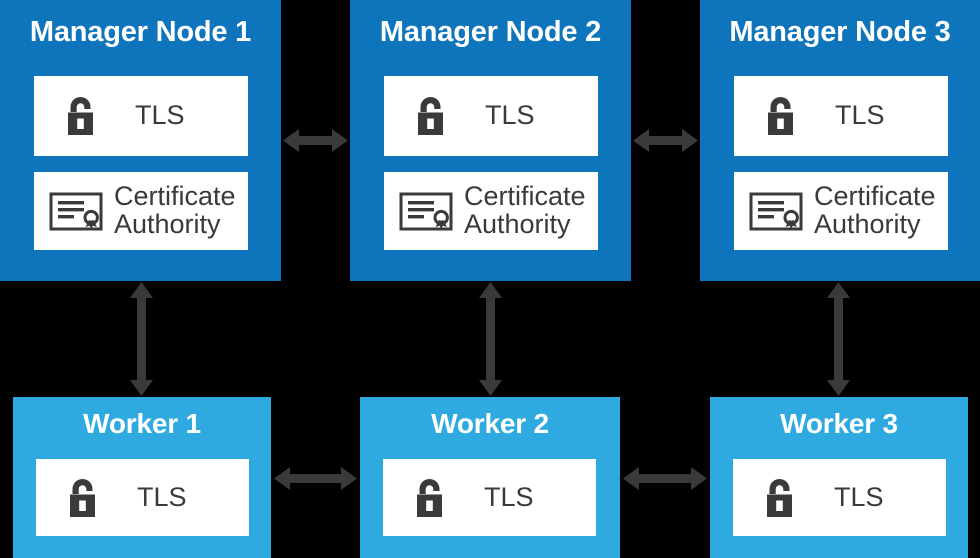 Image resolution: width=980 pixels, height=558 pixels. What do you see at coordinates (509, 496) in the screenshot?
I see `worker-node-2-tls-label: TLS` at bounding box center [509, 496].